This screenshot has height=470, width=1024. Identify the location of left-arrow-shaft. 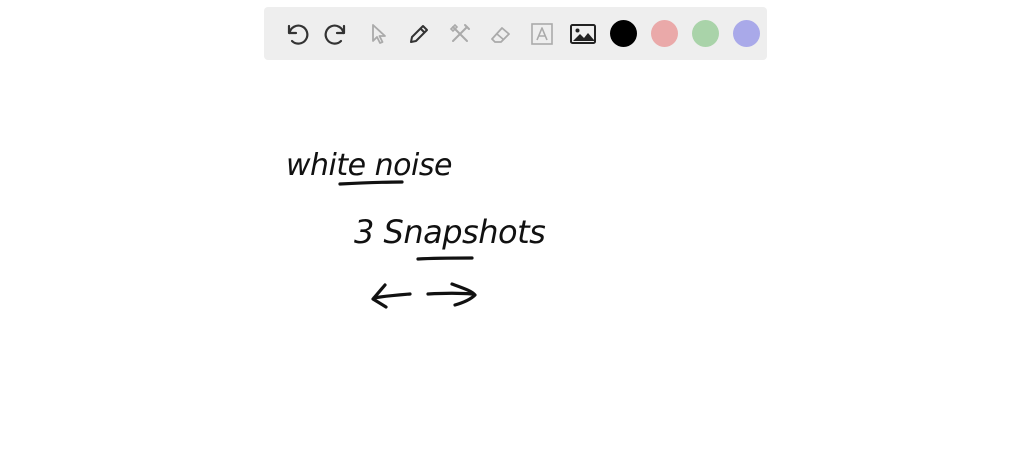
(392, 296).